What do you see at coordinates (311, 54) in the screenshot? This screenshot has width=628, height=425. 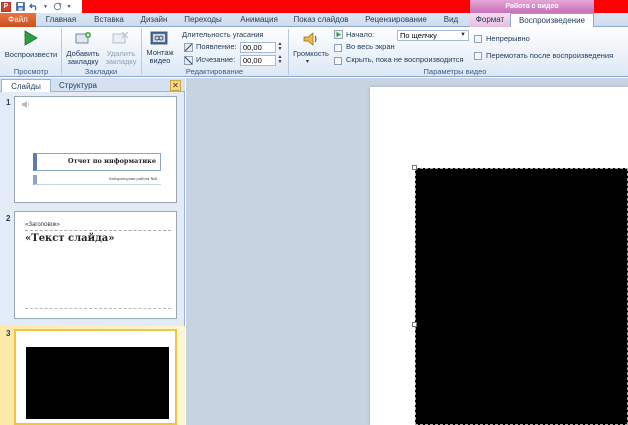 I see `volume-button: Громкость` at bounding box center [311, 54].